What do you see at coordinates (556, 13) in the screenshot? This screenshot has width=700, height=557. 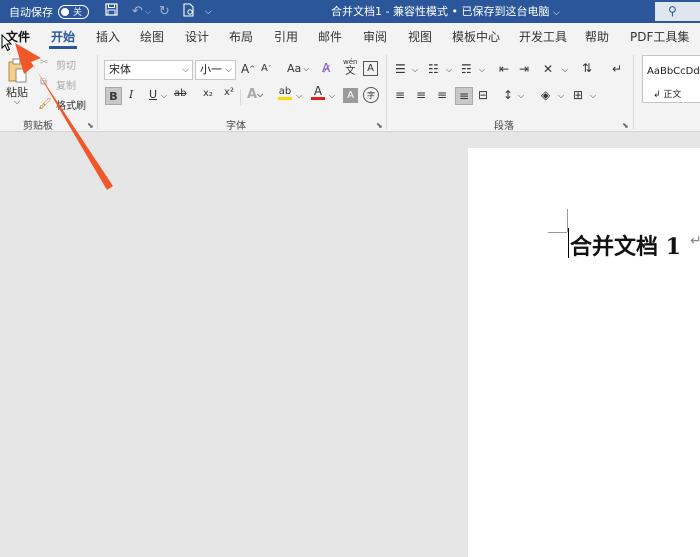 I see `title-dropdown-icon: ⌵` at bounding box center [556, 13].